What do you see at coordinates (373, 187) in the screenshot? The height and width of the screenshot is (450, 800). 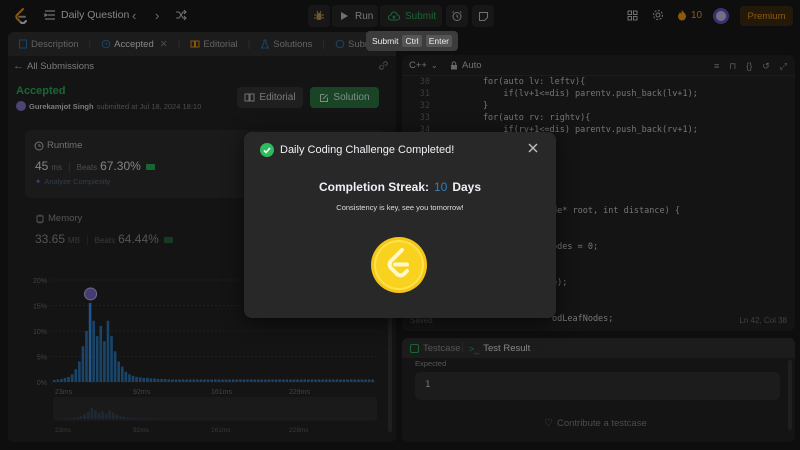 I see `streak-label: Completion Streak:` at bounding box center [373, 187].